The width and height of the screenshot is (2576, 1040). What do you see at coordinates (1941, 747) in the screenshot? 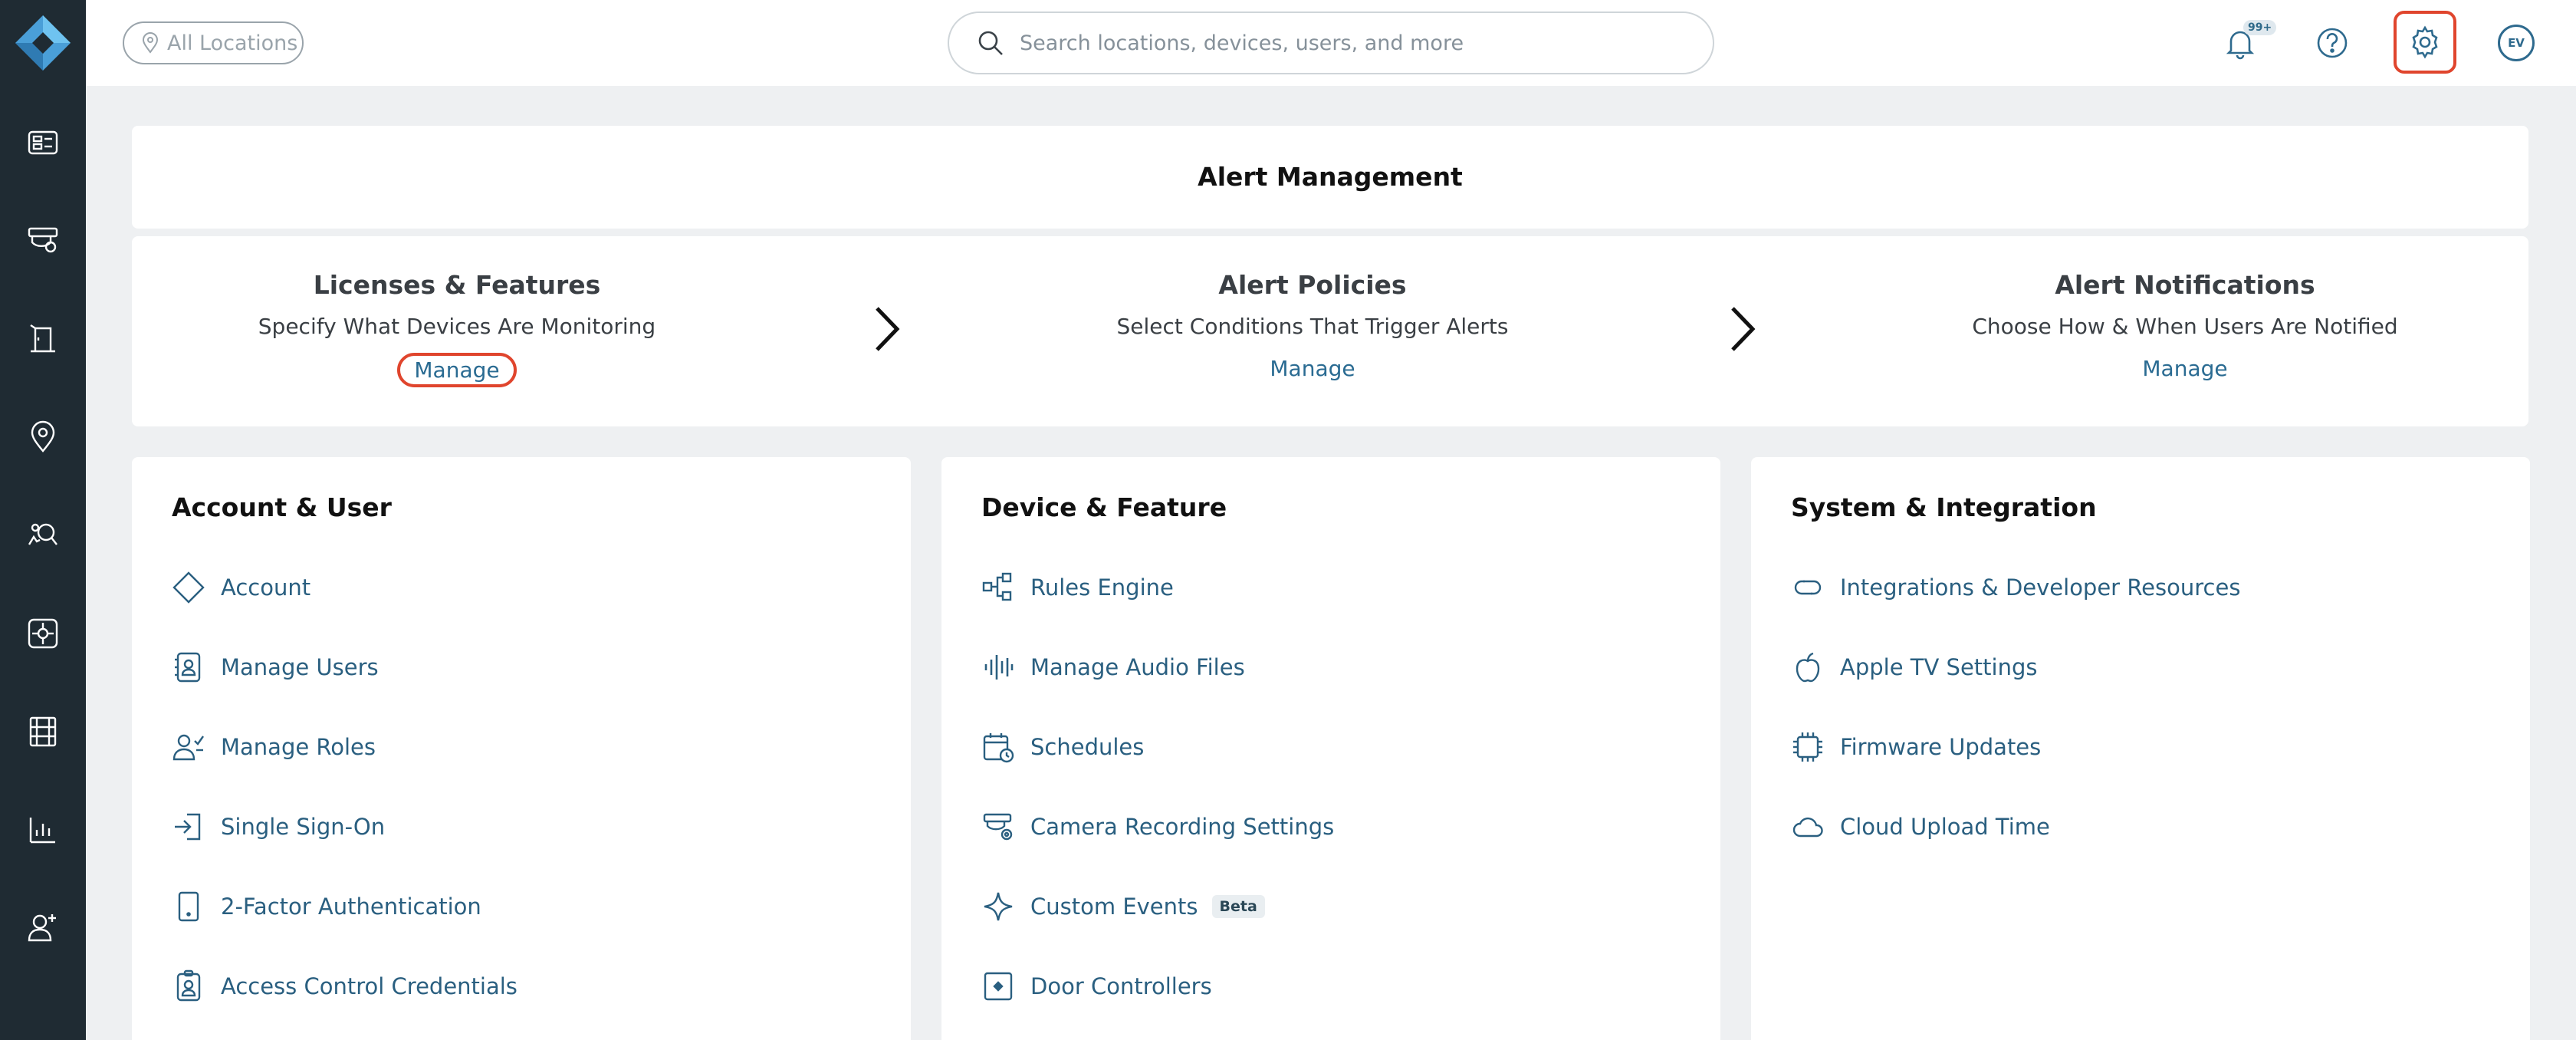
I see `item-label: Firmware Updates` at bounding box center [1941, 747].